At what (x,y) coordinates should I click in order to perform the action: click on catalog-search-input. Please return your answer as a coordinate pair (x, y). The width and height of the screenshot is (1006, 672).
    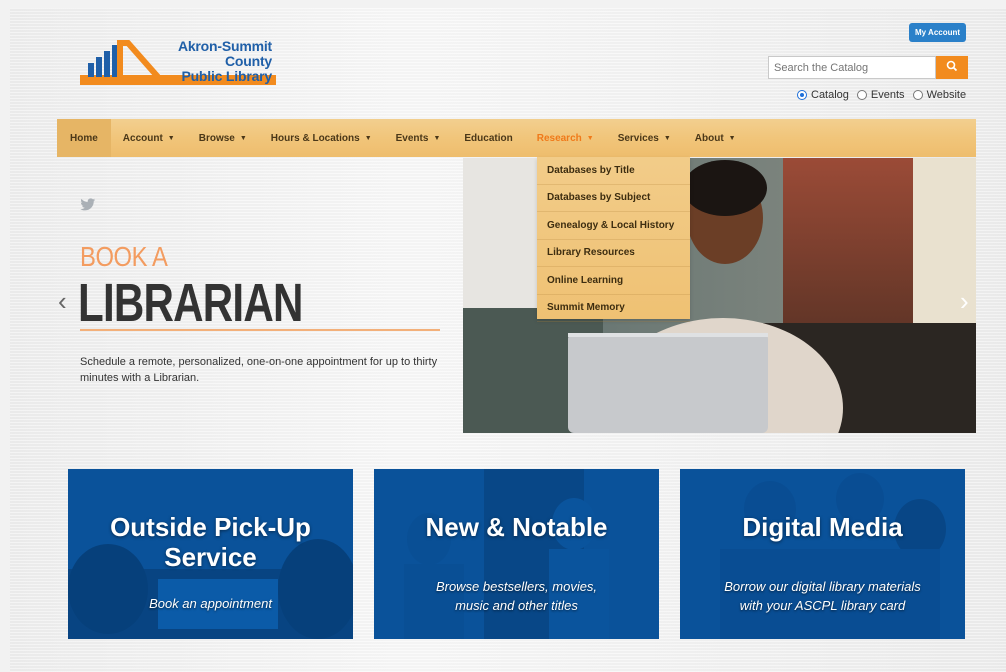
    Looking at the image, I should click on (852, 67).